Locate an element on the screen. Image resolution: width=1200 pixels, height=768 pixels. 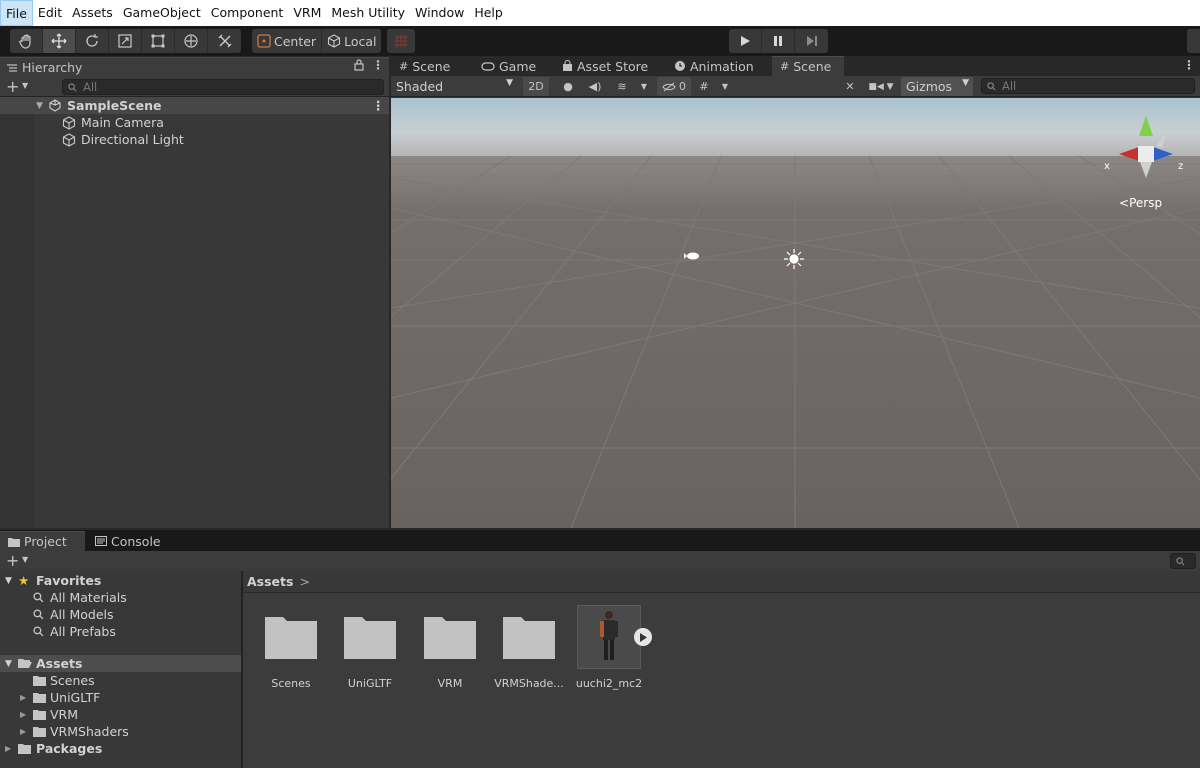
pivot-mode-button: Center is located at coordinates (287, 41).